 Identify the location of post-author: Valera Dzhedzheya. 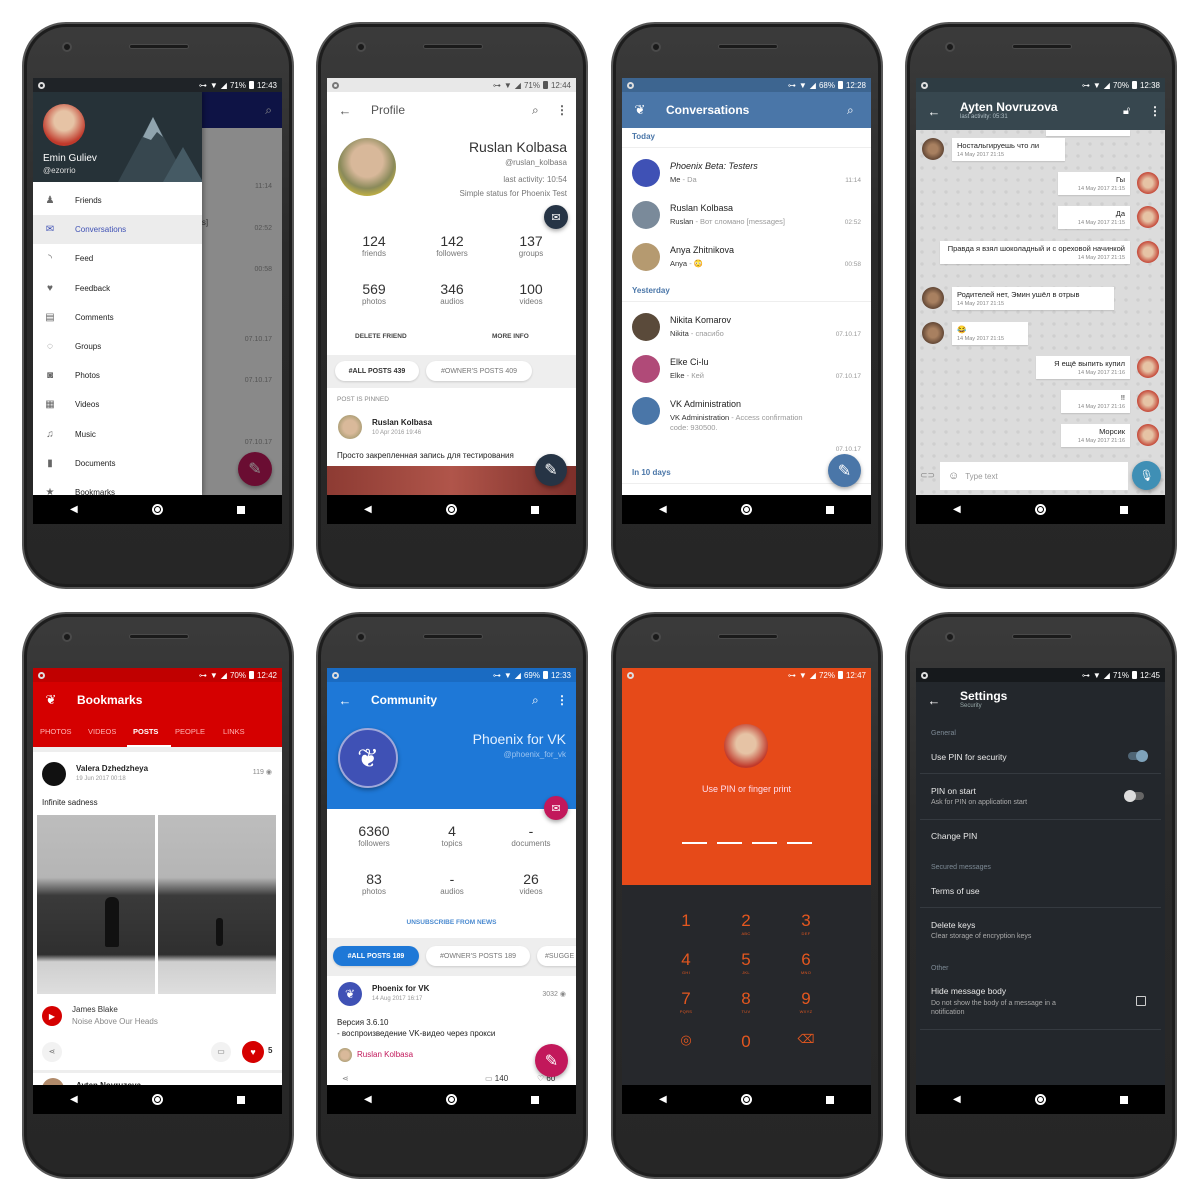
(112, 768).